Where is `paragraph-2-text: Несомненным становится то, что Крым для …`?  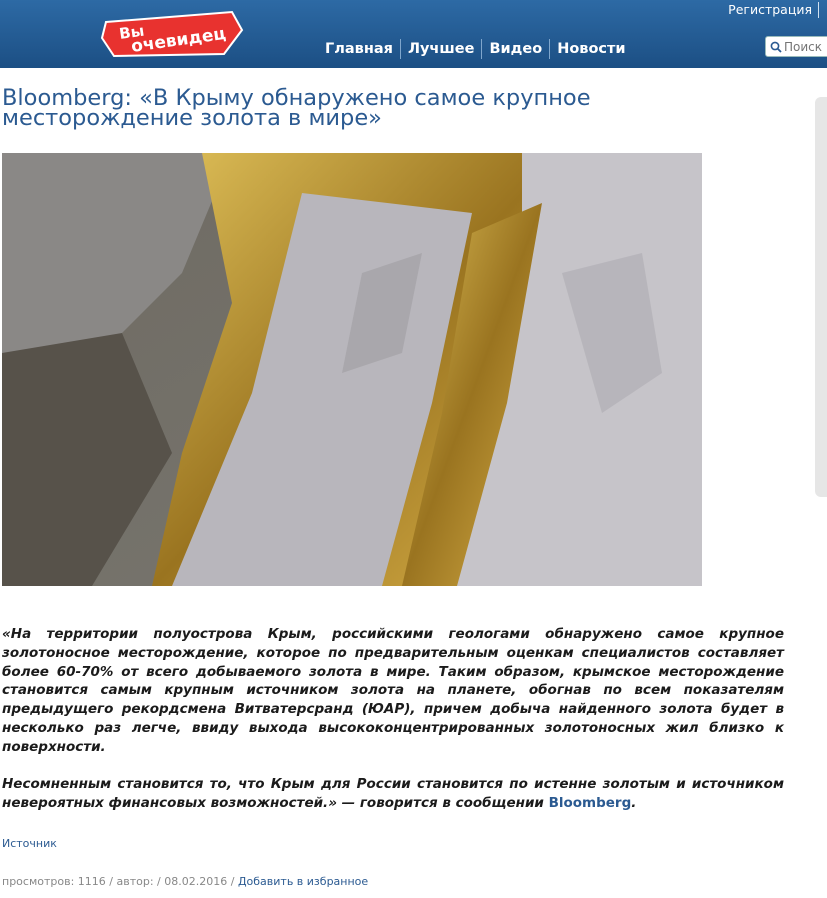
paragraph-2-text: Несомненным становится то, что Крым для … is located at coordinates (393, 794).